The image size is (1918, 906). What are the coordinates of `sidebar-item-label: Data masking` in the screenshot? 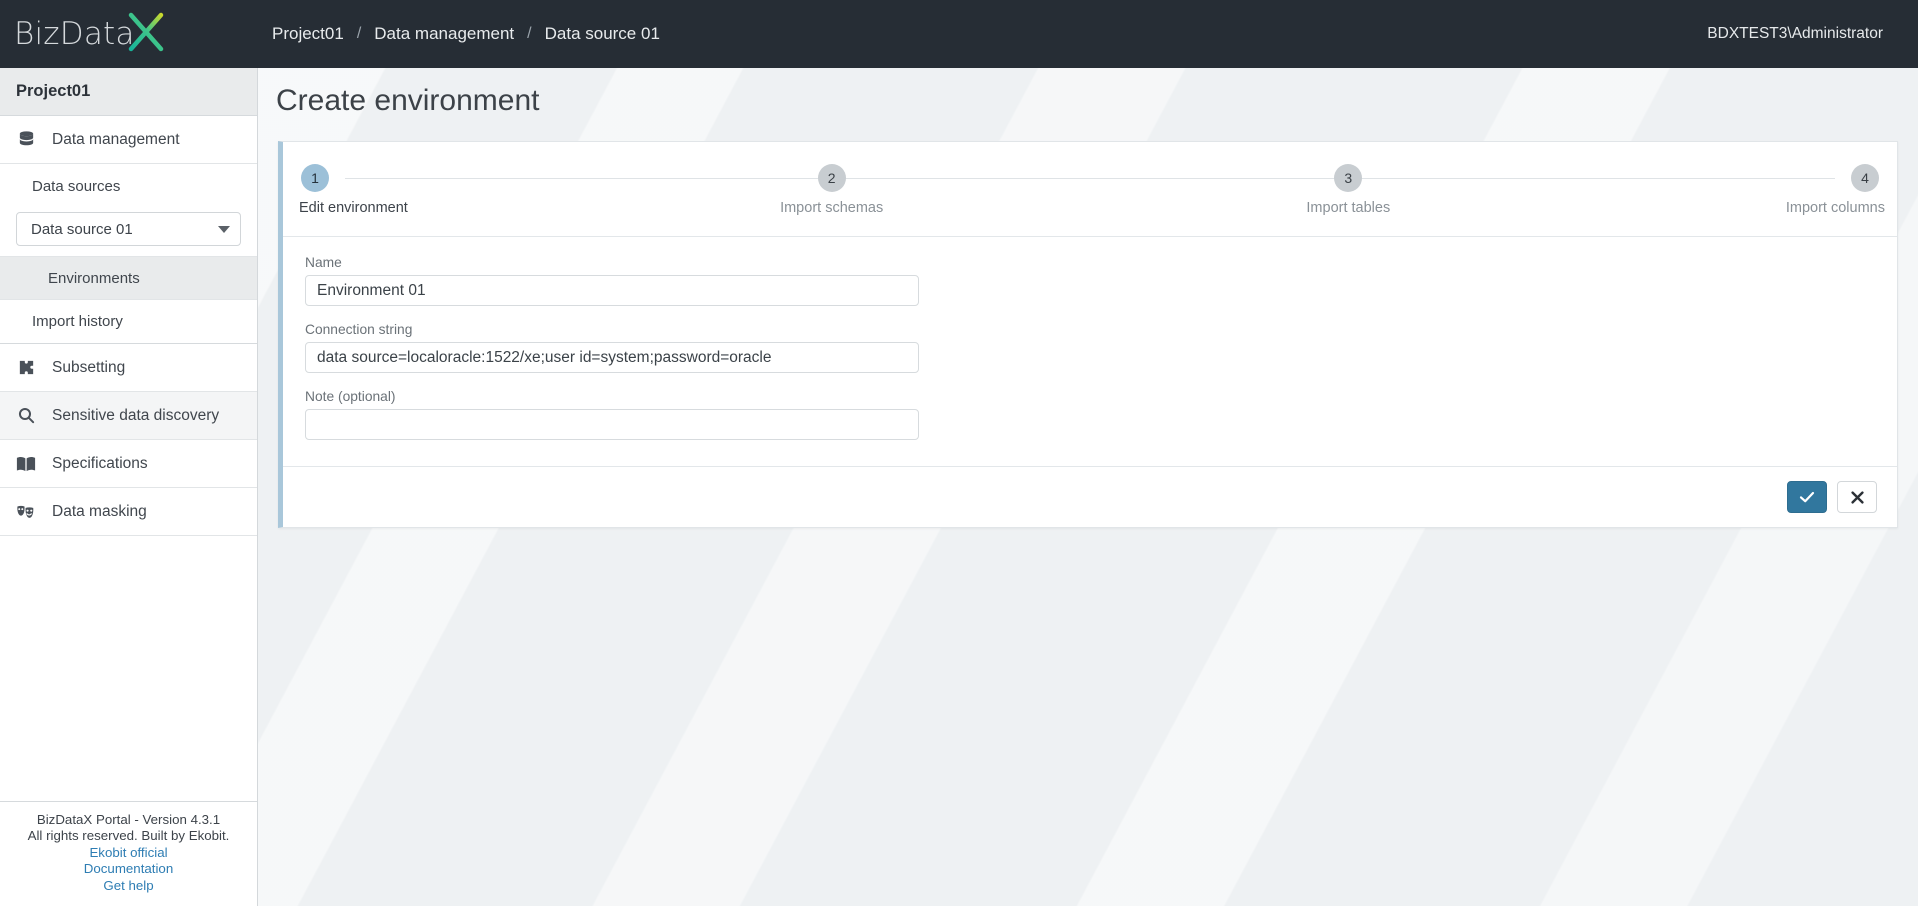 It's located at (99, 511).